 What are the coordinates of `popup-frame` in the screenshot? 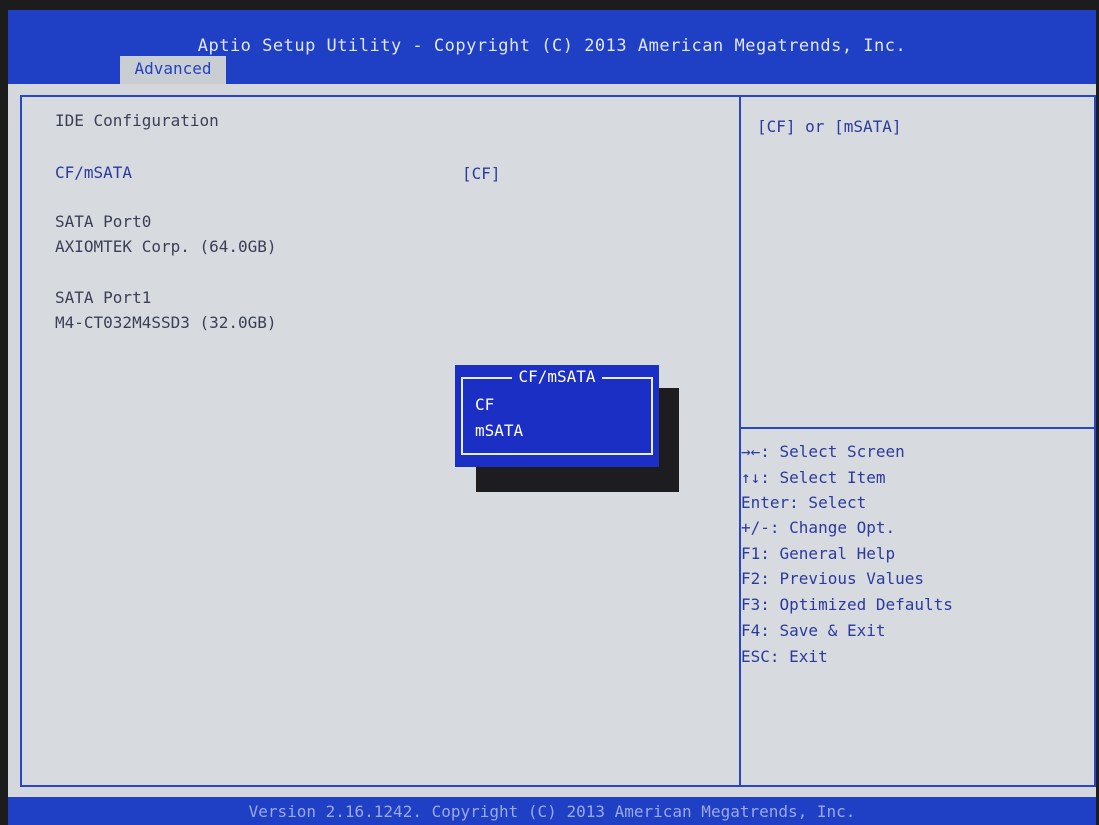 It's located at (557, 416).